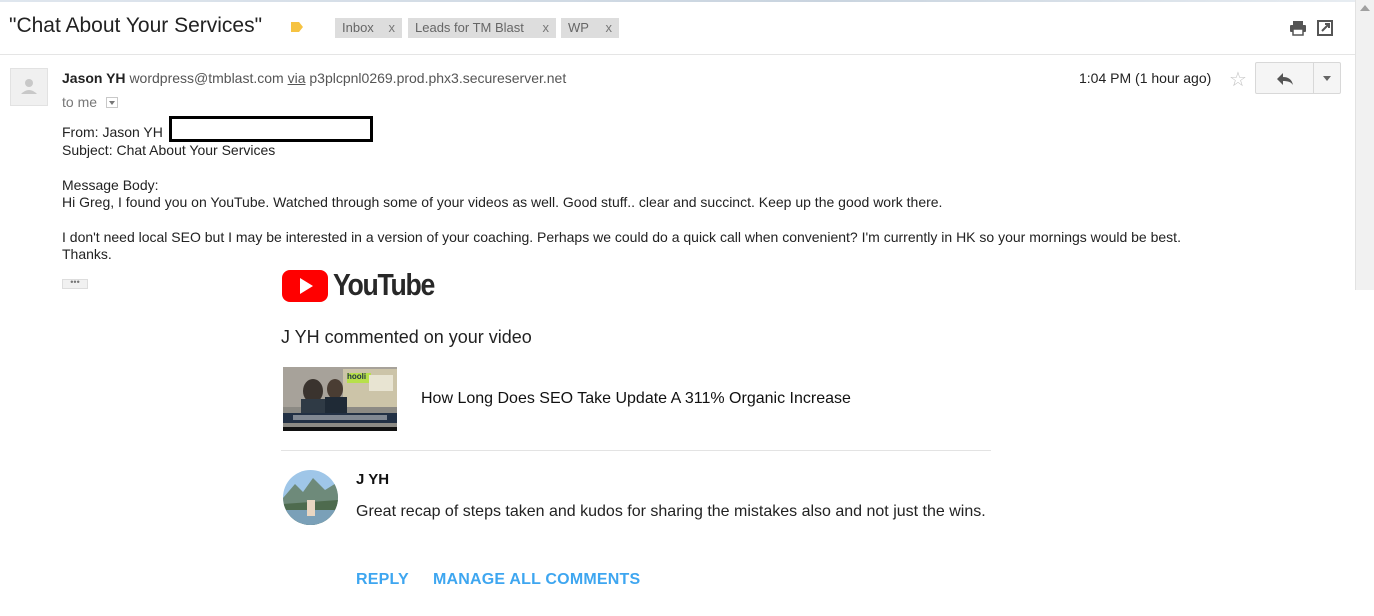 This screenshot has height=616, width=1374. What do you see at coordinates (80, 102) in the screenshot?
I see `recipient-line: to me` at bounding box center [80, 102].